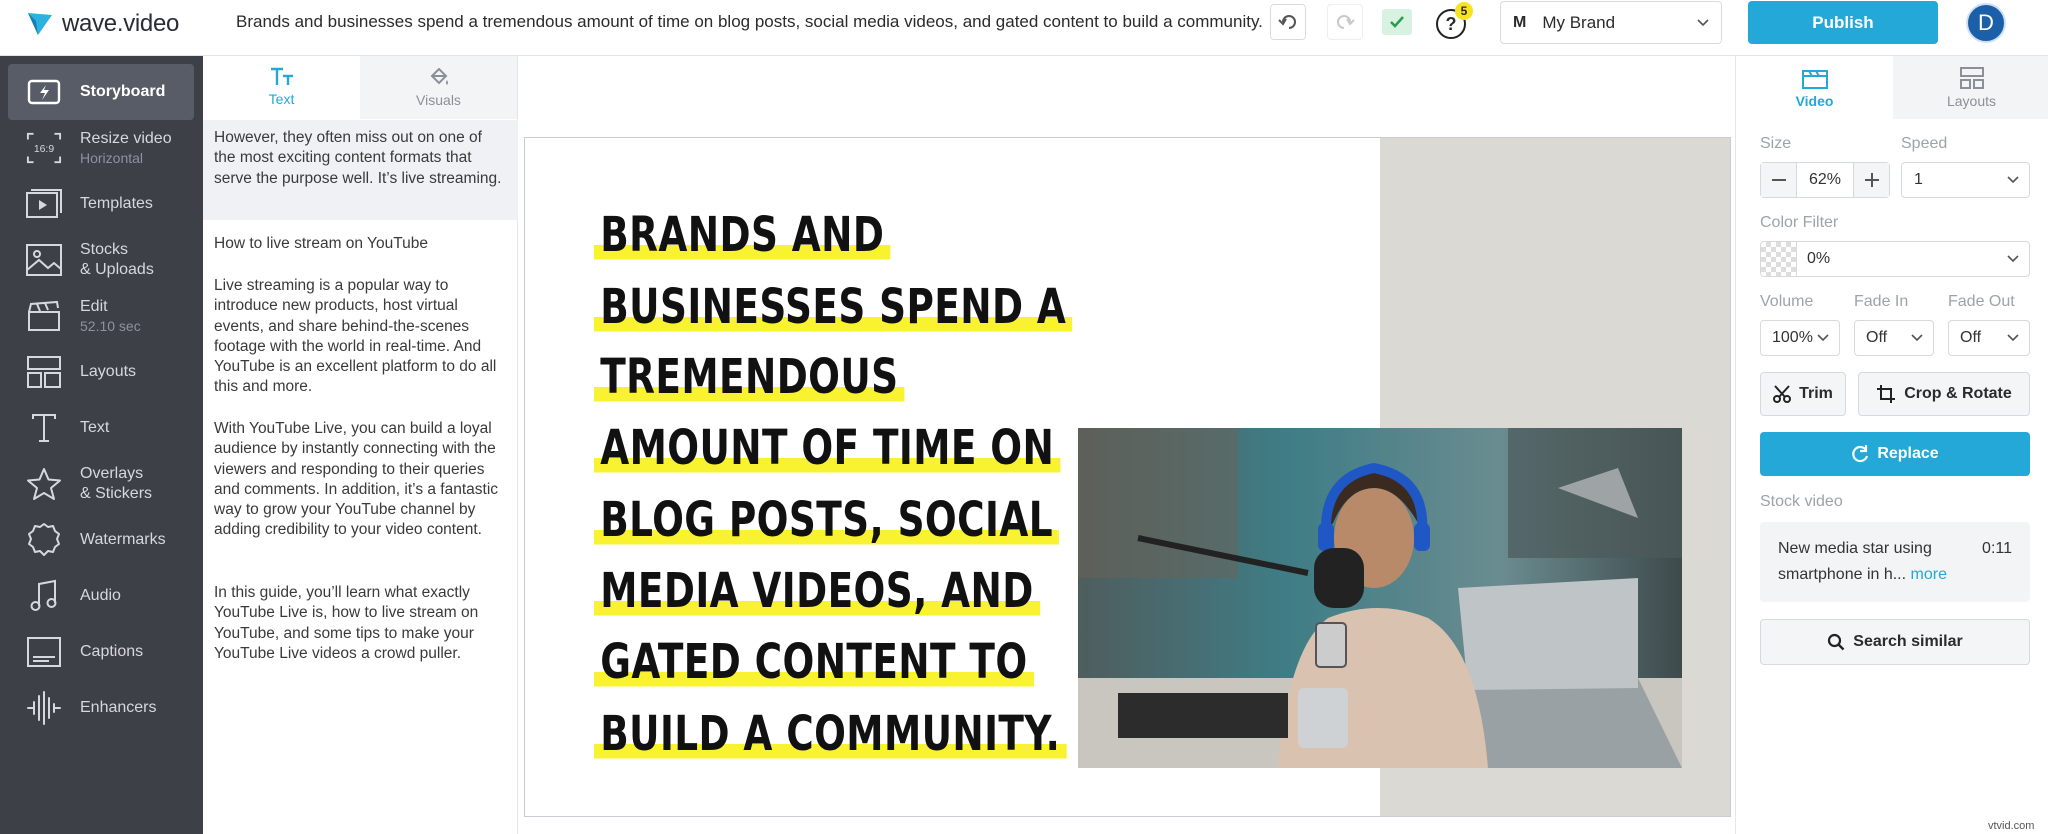 The height and width of the screenshot is (834, 2048). I want to click on tab-layouts: Layouts, so click(1970, 87).